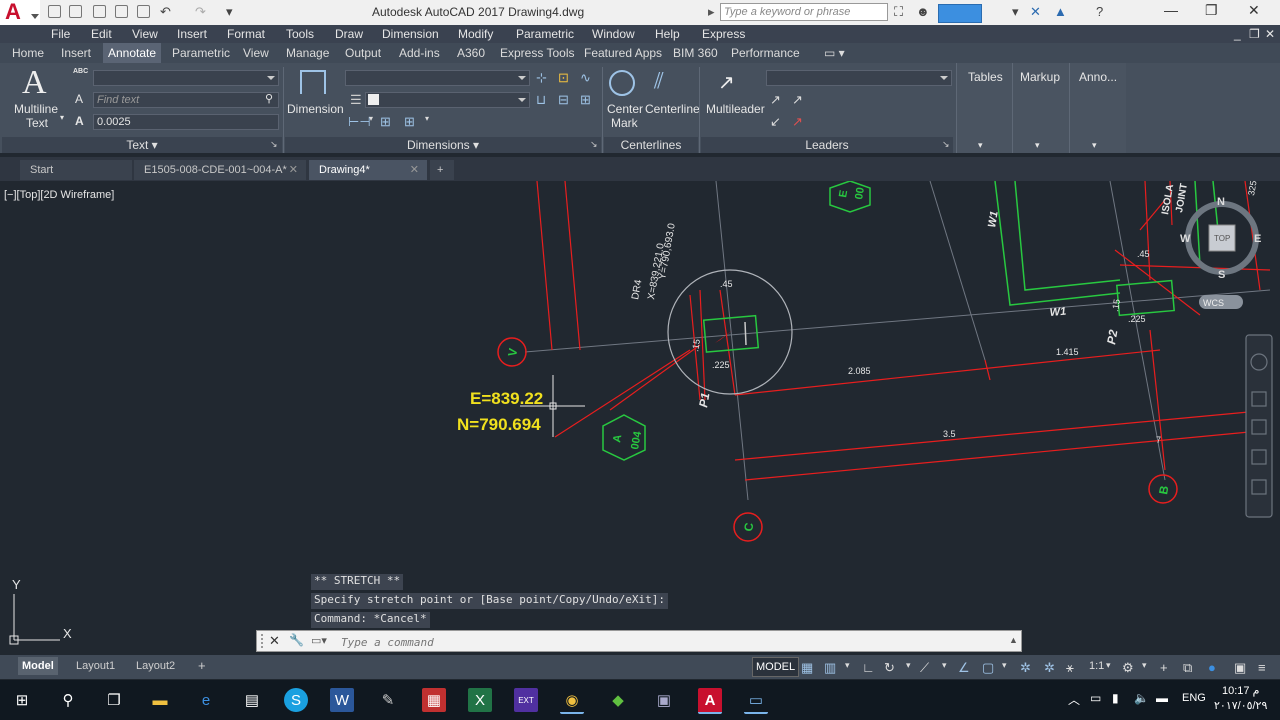  I want to click on menu-format: Format, so click(246, 34).